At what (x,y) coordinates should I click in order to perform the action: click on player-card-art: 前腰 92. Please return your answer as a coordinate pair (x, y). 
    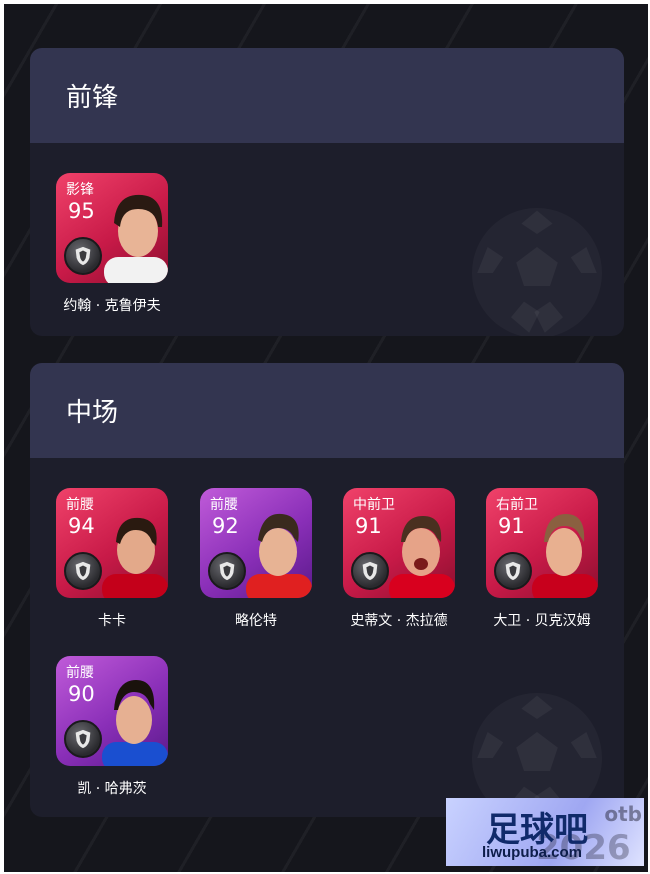
    Looking at the image, I should click on (256, 543).